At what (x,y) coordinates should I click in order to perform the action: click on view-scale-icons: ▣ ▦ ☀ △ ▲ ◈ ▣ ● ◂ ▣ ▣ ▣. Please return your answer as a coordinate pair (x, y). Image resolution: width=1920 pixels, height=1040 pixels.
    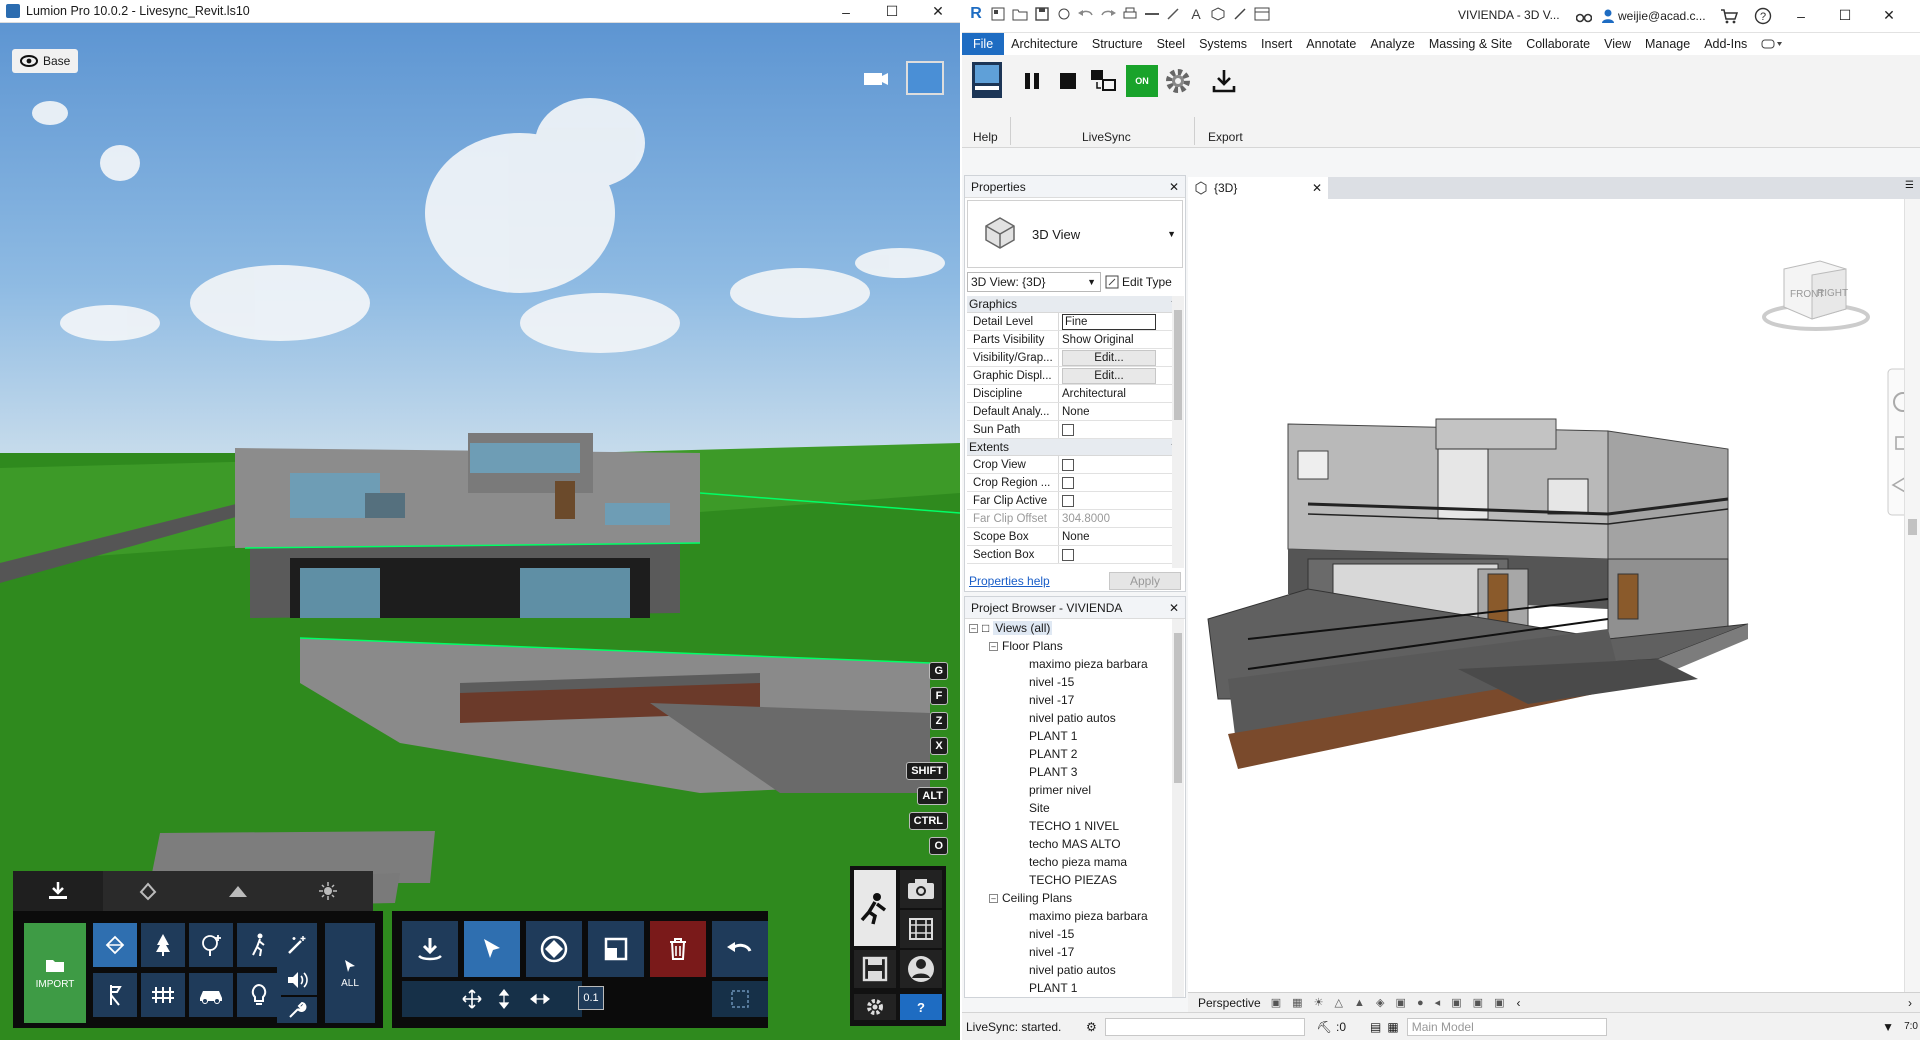
    Looking at the image, I should click on (1390, 1002).